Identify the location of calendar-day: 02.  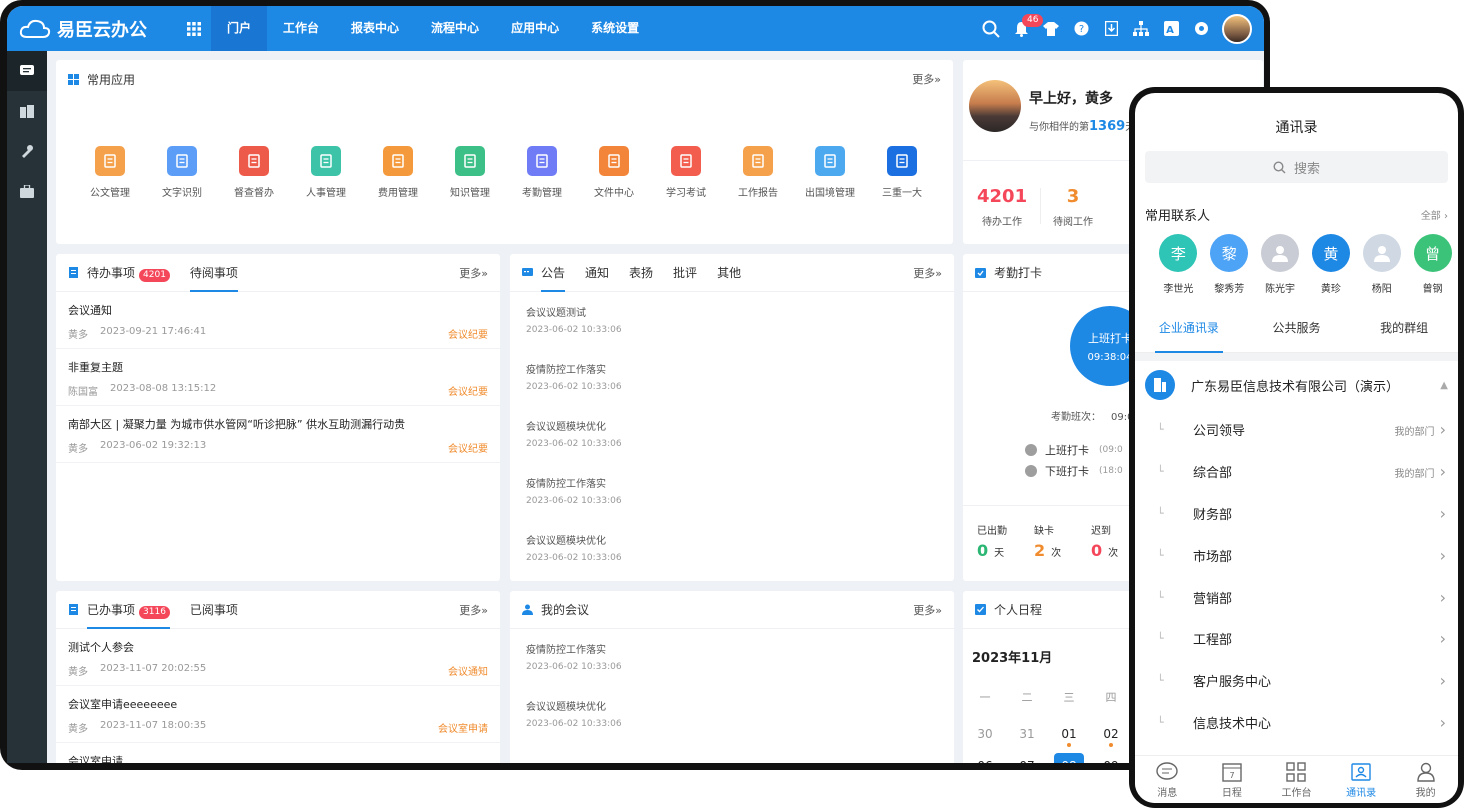
(1111, 734).